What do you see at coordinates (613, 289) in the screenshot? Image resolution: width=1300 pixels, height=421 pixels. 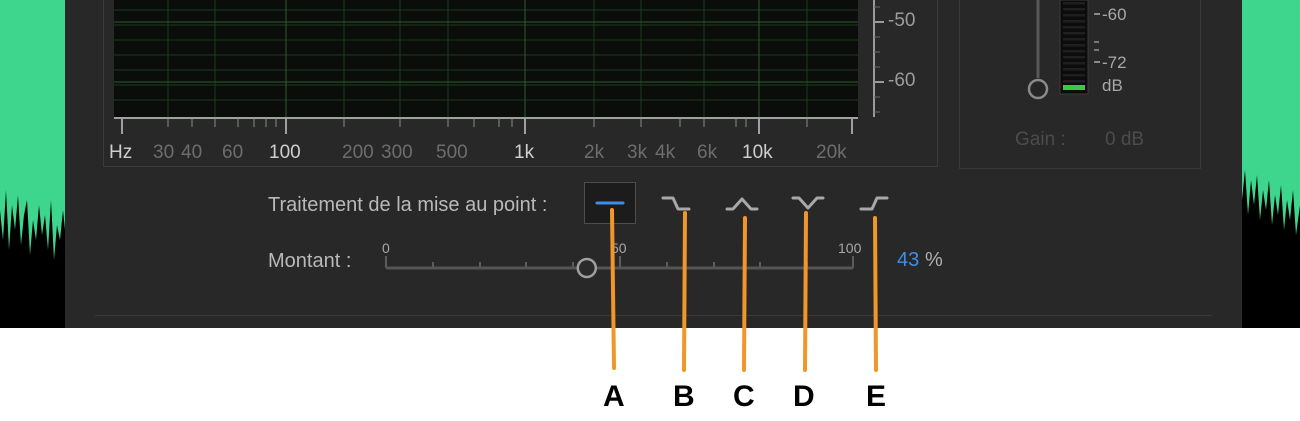 I see `callout-line-a` at bounding box center [613, 289].